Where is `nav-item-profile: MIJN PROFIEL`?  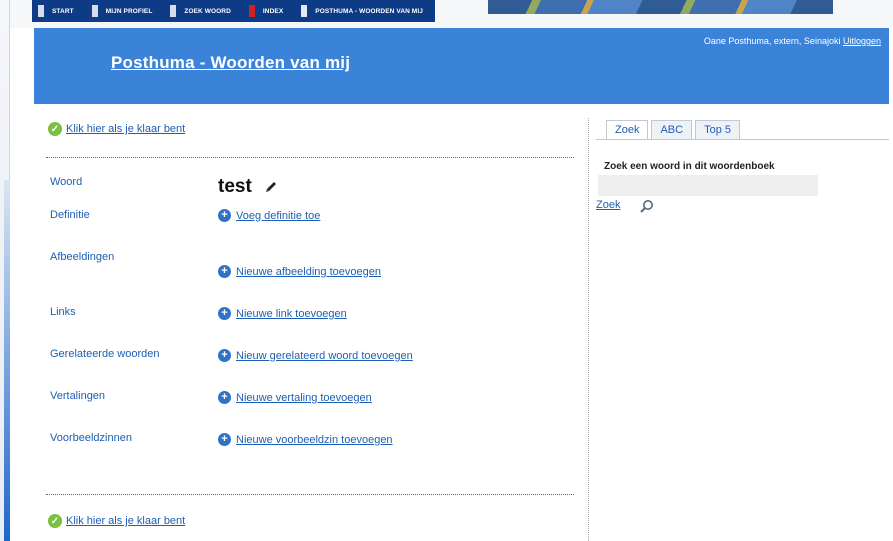 nav-item-profile: MIJN PROFIEL is located at coordinates (125, 11).